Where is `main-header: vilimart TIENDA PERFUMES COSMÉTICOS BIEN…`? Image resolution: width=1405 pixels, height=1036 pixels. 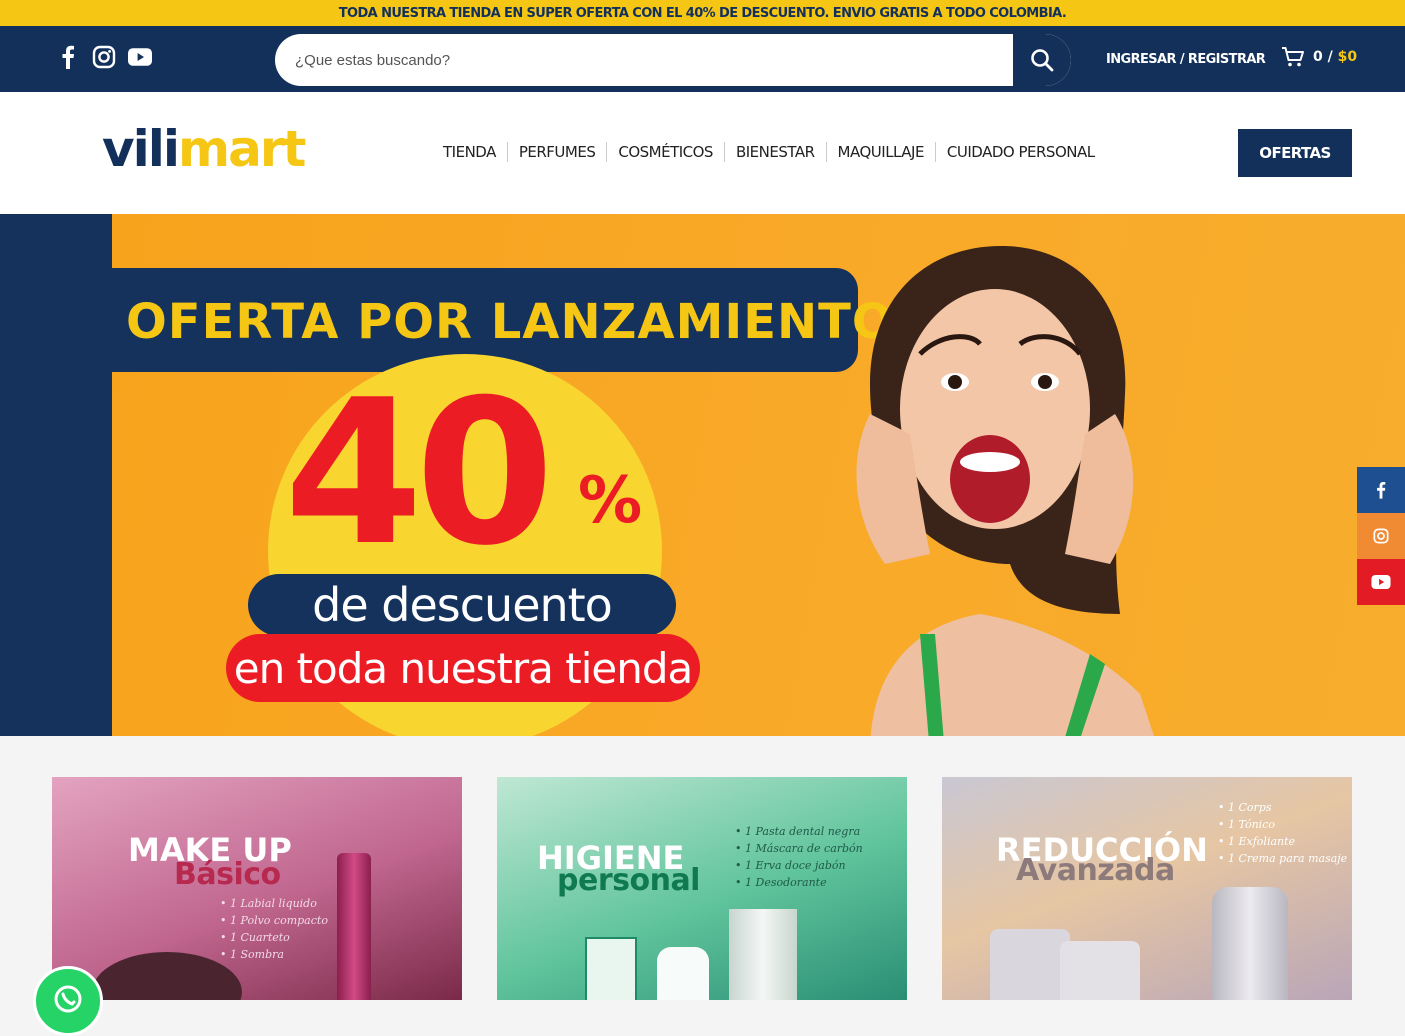
main-header: vilimart TIENDA PERFUMES COSMÉTICOS BIEN… is located at coordinates (702, 153).